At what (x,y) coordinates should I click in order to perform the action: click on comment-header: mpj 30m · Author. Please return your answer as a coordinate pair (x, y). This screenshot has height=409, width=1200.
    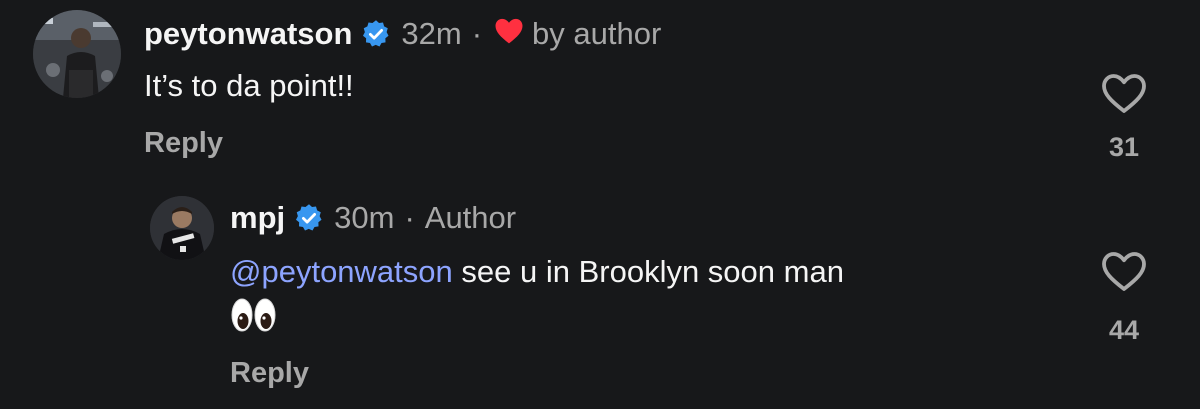
    Looking at the image, I should click on (373, 218).